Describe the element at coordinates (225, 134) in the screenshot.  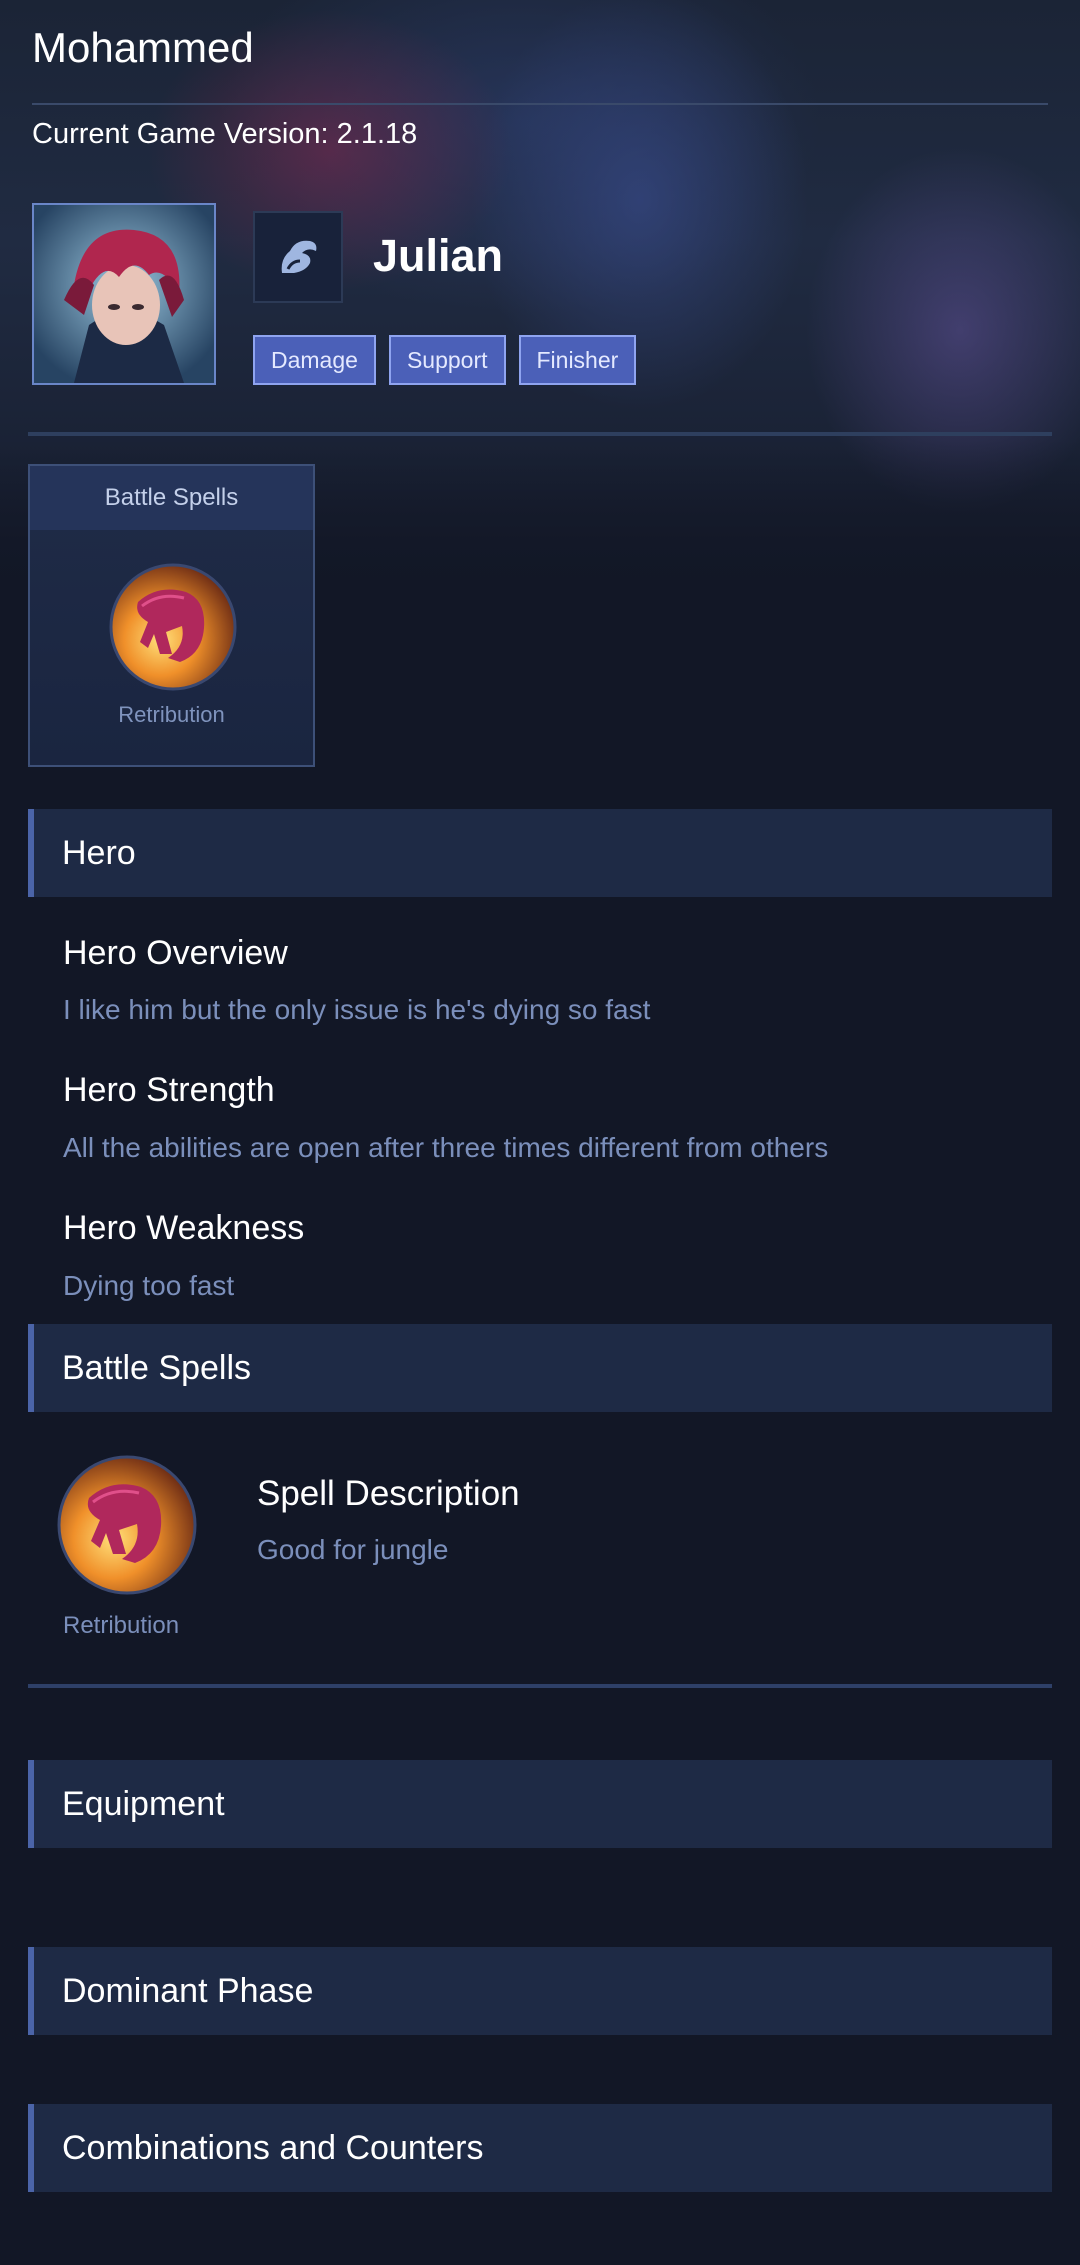
I see `game-version: Current Game Version: 2.1.18` at that location.